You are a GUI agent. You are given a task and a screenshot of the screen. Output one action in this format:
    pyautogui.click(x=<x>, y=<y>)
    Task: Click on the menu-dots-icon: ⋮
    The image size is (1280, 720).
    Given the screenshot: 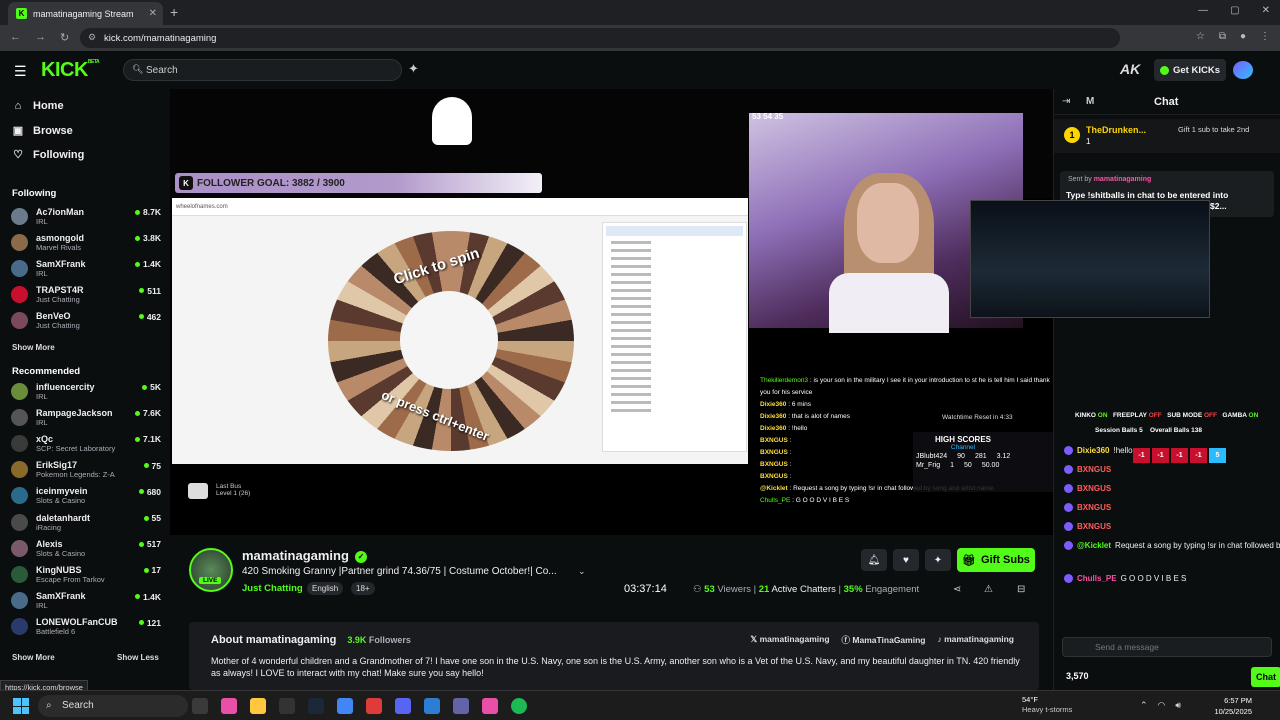 What is the action you would take?
    pyautogui.click(x=1265, y=36)
    